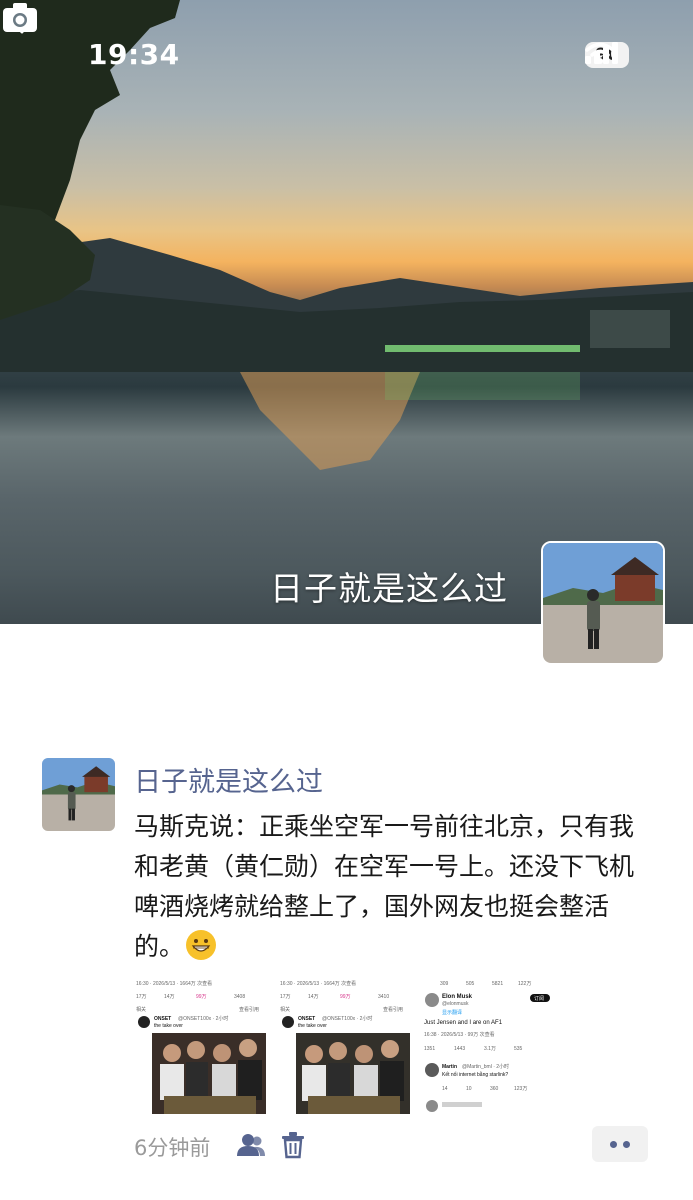 The width and height of the screenshot is (693, 1200). I want to click on reply-stat-3: 360, so click(494, 1089).